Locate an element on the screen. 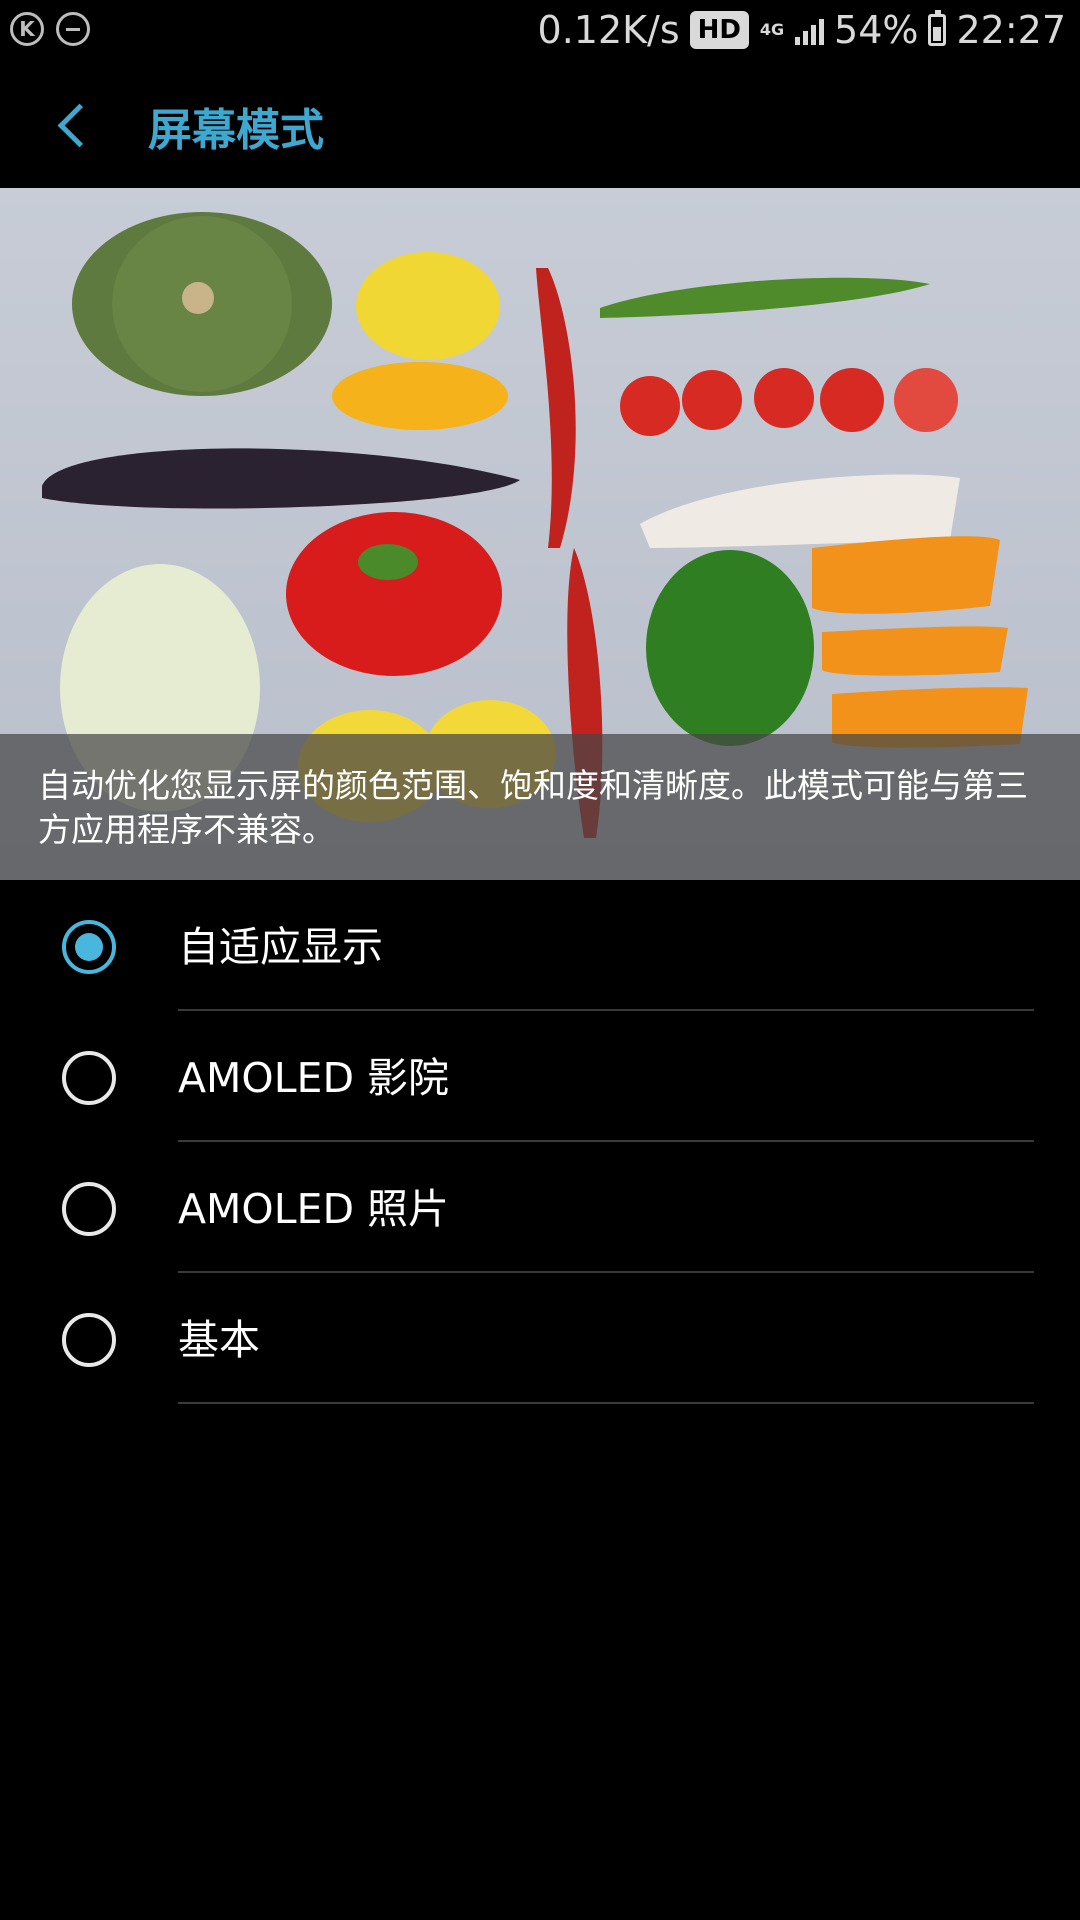 The width and height of the screenshot is (1080, 1920). battery-percent: 54% is located at coordinates (876, 30).